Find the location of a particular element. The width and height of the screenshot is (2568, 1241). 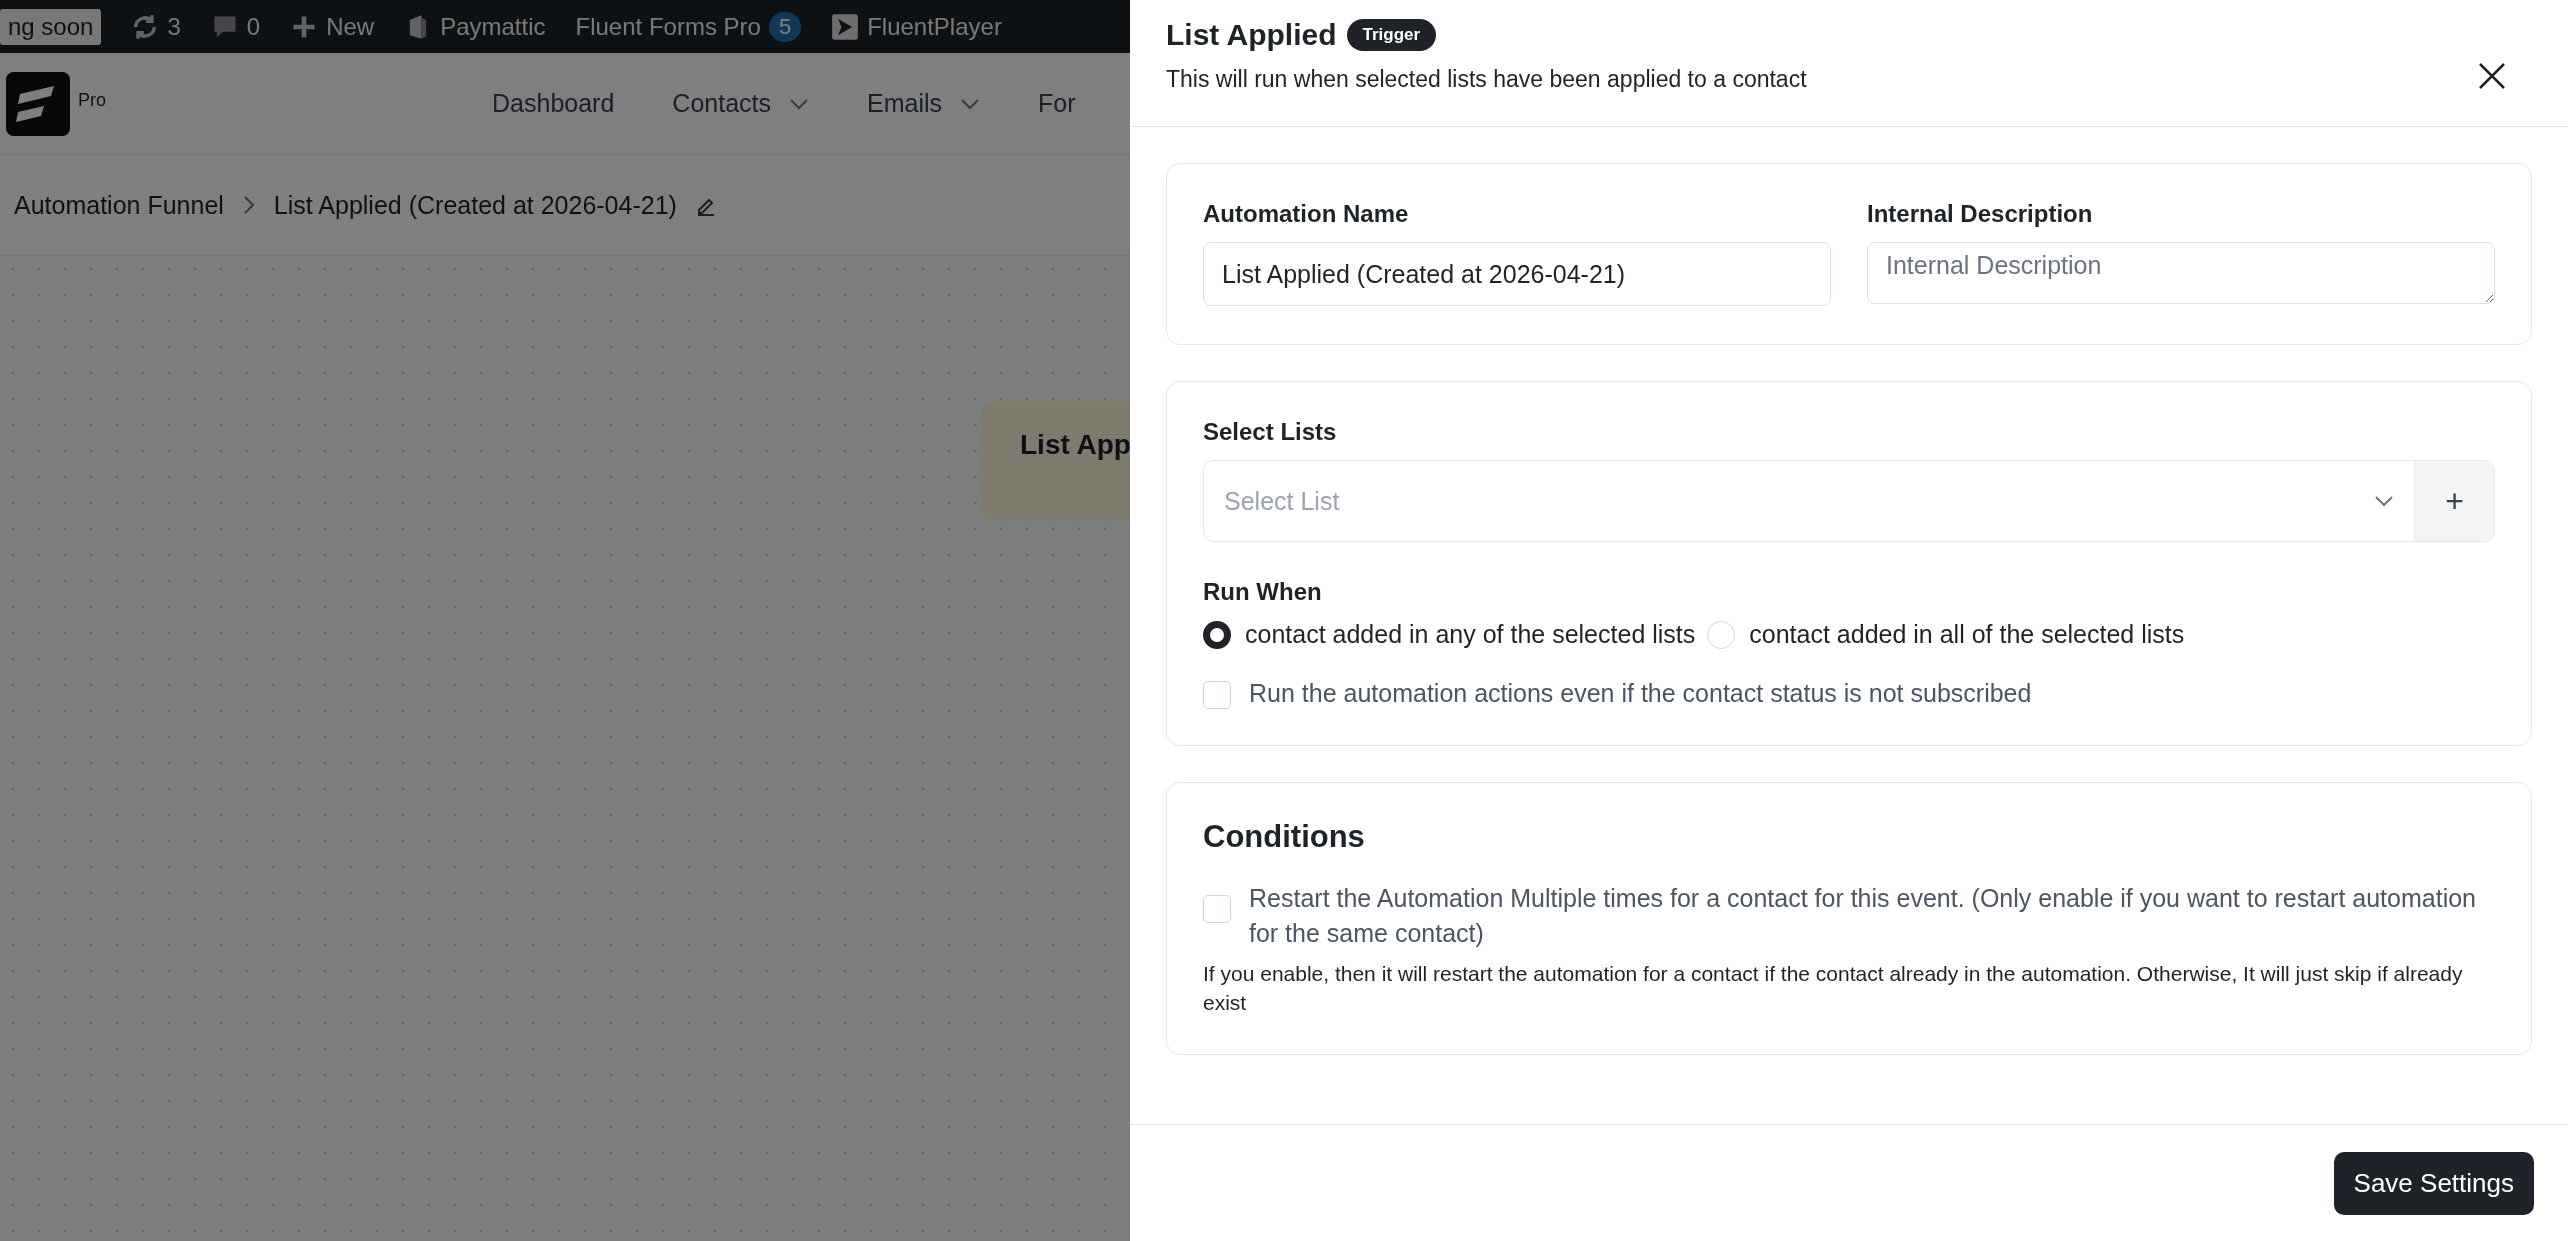

toolbar-link: 3 is located at coordinates (174, 26).